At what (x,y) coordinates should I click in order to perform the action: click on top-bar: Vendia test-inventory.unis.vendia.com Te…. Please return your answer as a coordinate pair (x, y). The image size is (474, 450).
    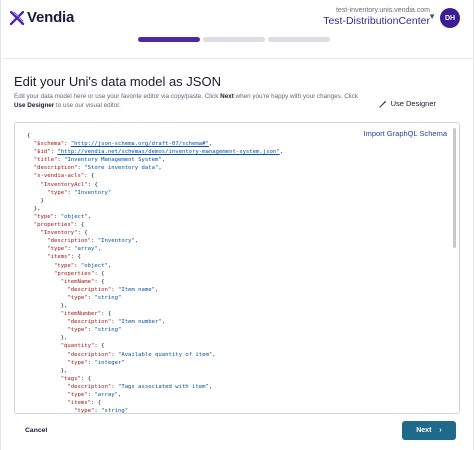
    Looking at the image, I should click on (237, 17).